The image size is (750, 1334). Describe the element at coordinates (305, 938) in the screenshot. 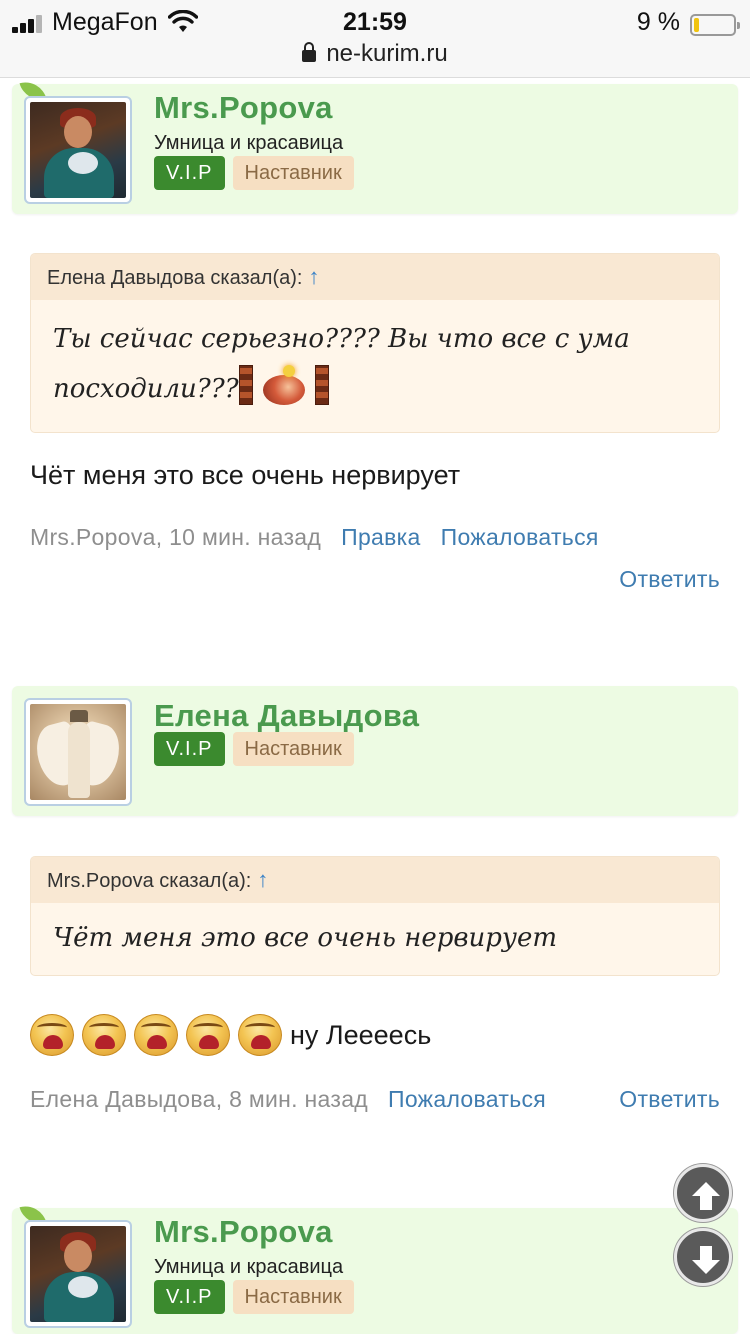

I see `quote-text: Чёт меня это все очень нервирует` at that location.